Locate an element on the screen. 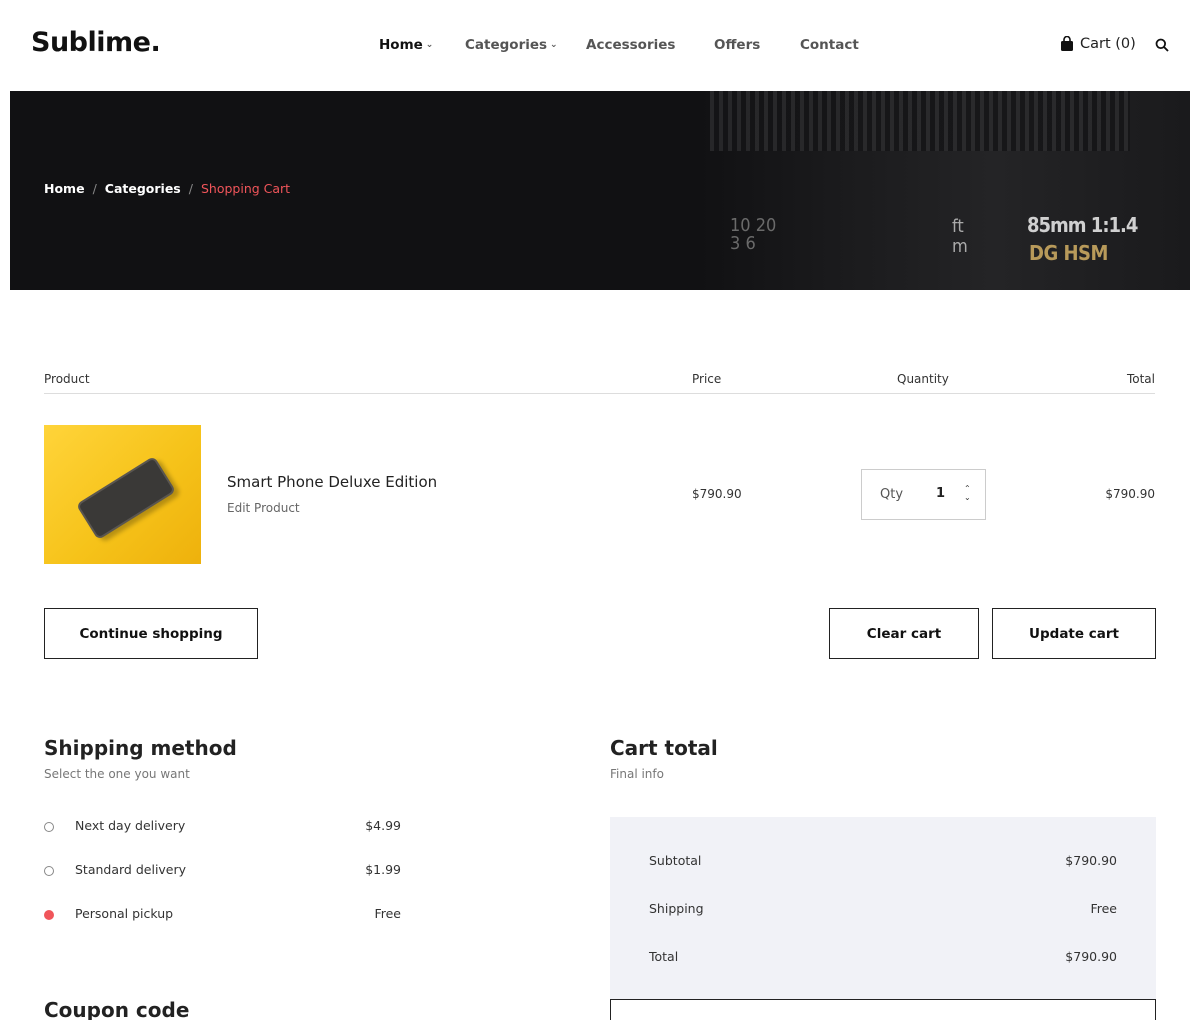 The height and width of the screenshot is (1020, 1200). logo: Sublime. is located at coordinates (96, 42).